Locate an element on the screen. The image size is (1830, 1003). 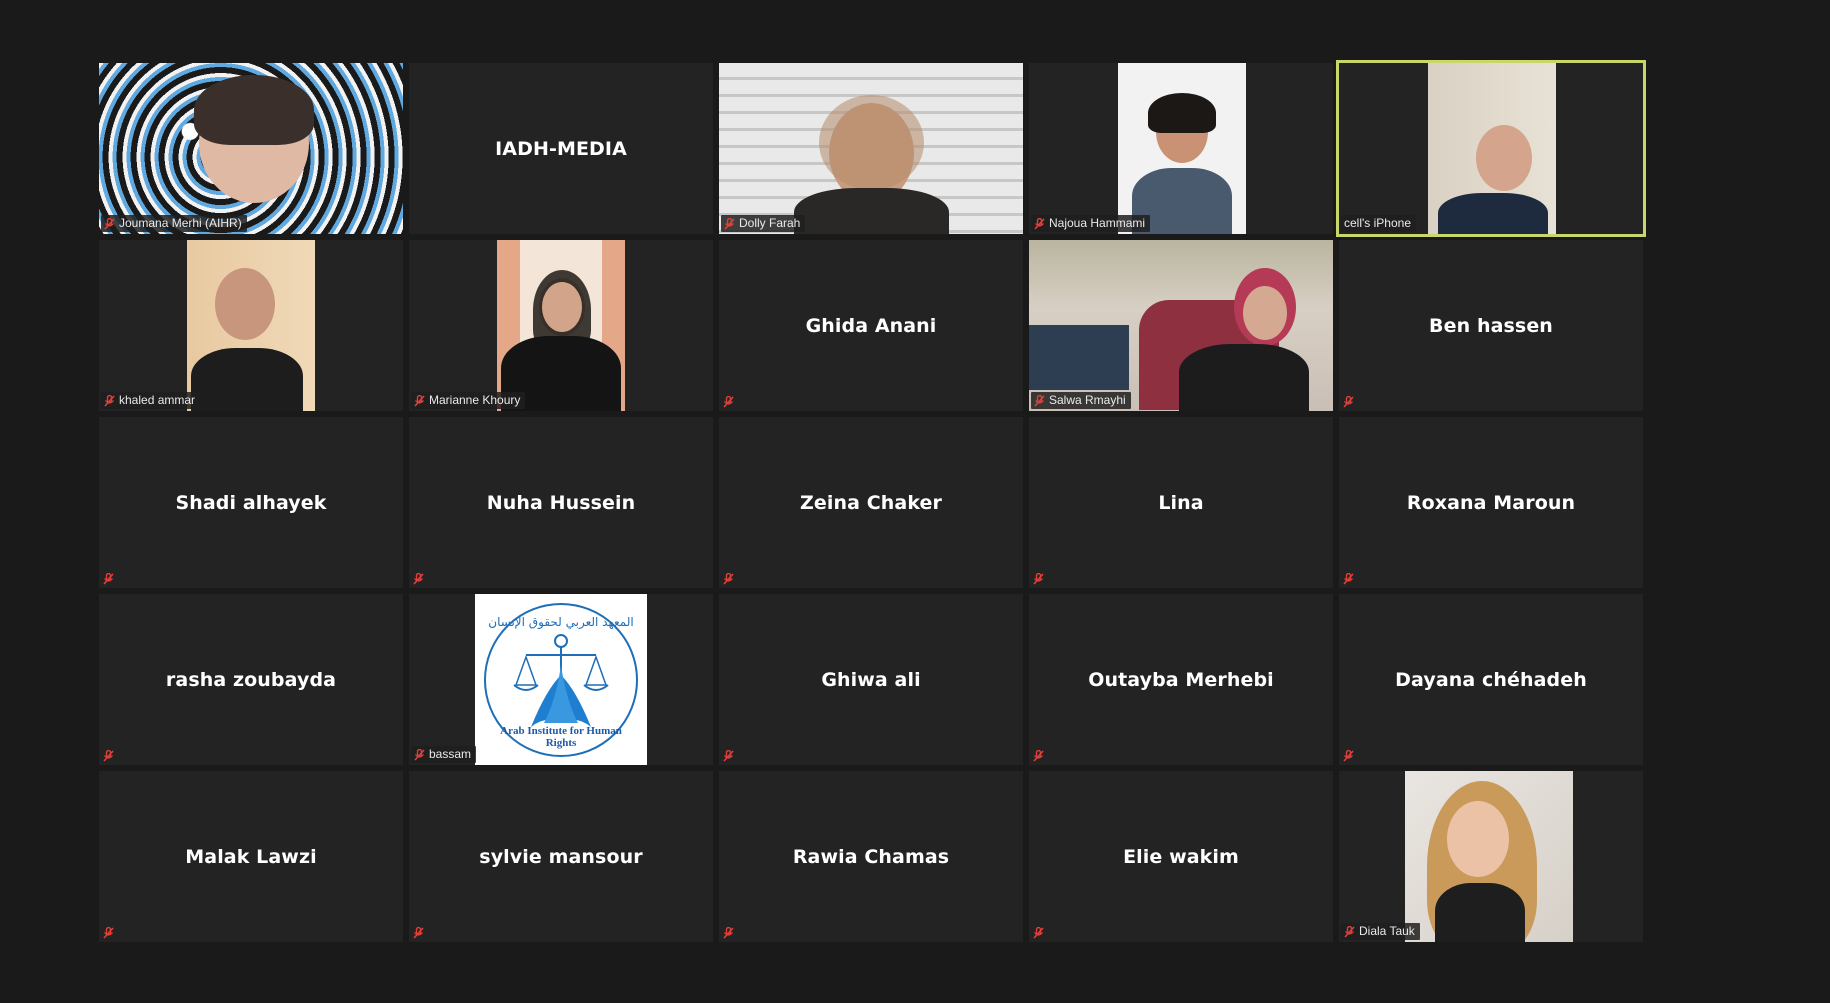
participant-tile-sylvie-mansour: sylvie mansour is located at coordinates (561, 856).